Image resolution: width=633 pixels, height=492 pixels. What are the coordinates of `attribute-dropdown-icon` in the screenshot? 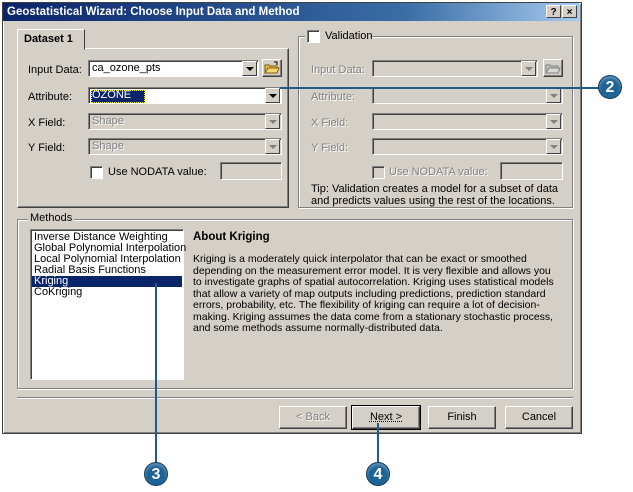 It's located at (272, 95).